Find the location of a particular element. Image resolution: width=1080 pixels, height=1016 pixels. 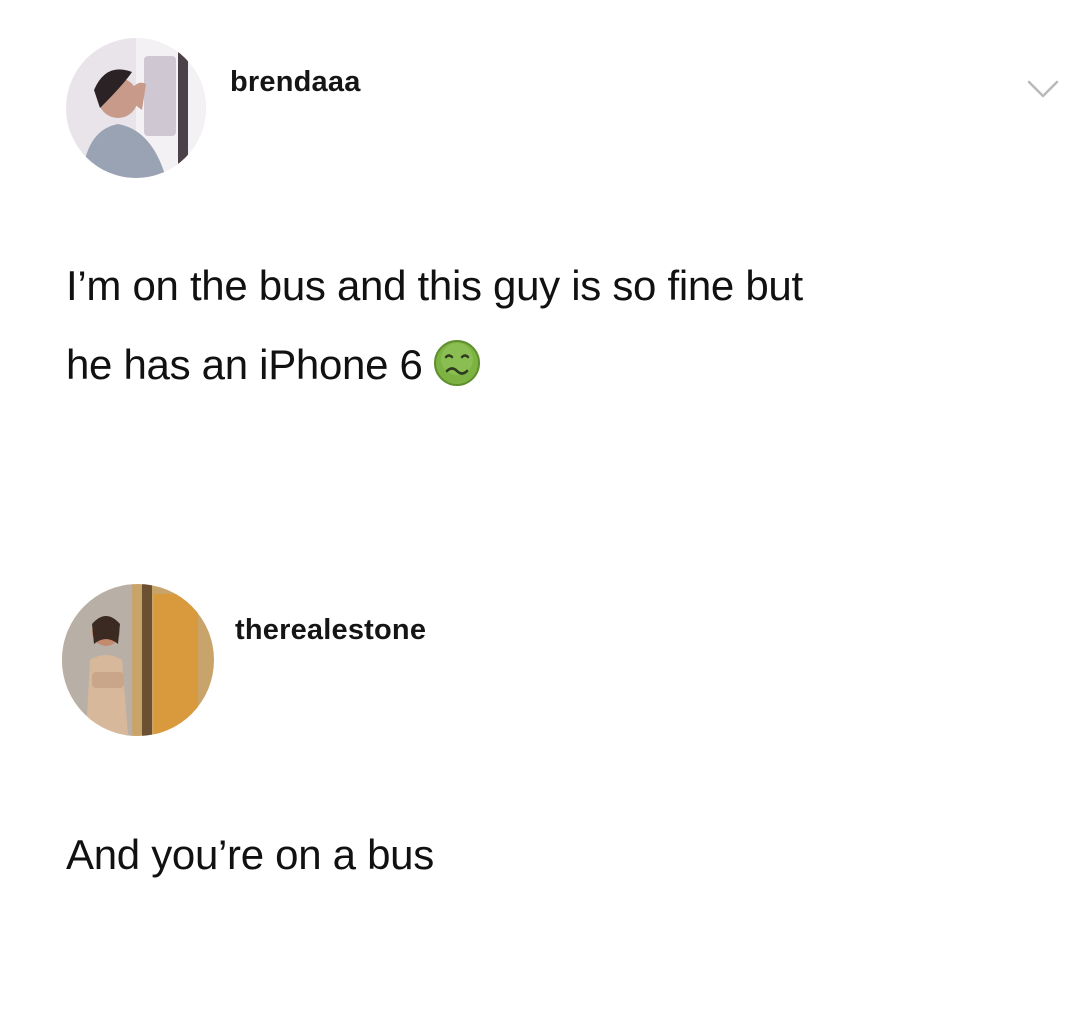

nauseated-face-emoji is located at coordinates (456, 363).